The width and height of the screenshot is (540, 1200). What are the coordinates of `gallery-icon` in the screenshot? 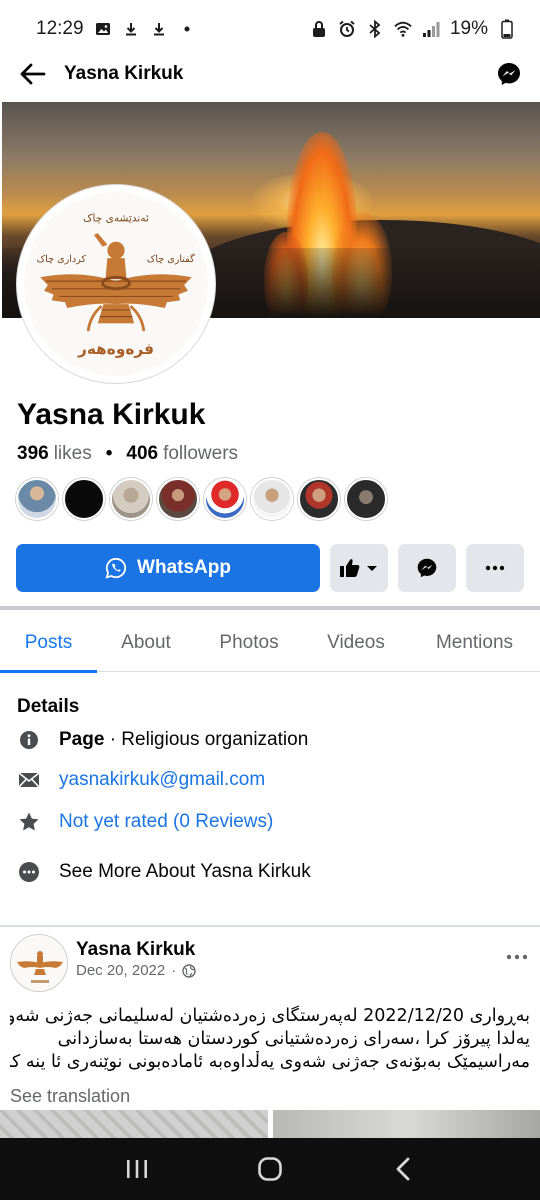 It's located at (103, 29).